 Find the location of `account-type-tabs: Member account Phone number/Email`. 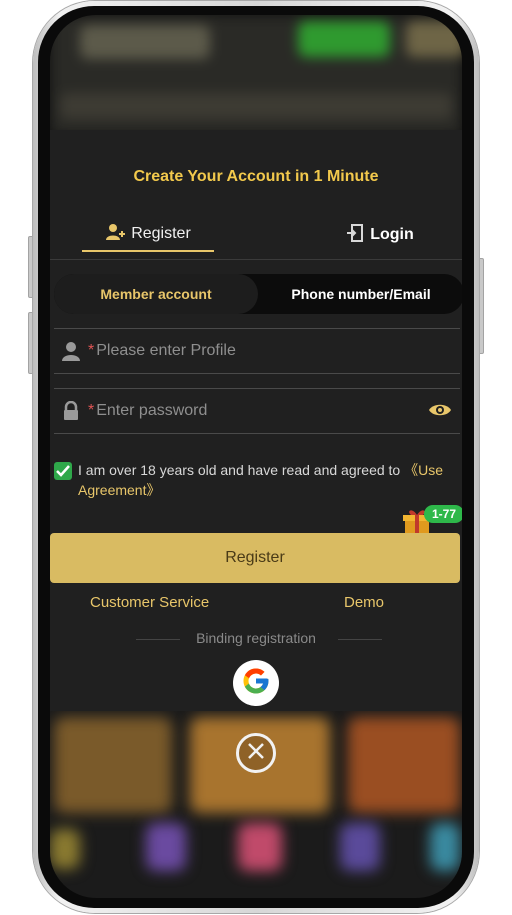

account-type-tabs: Member account Phone number/Email is located at coordinates (258, 294).